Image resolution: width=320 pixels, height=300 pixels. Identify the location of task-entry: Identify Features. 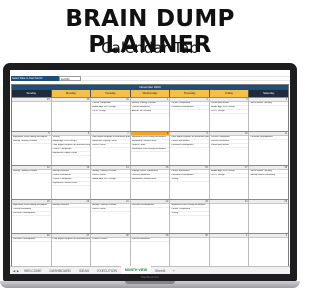
(71, 206).